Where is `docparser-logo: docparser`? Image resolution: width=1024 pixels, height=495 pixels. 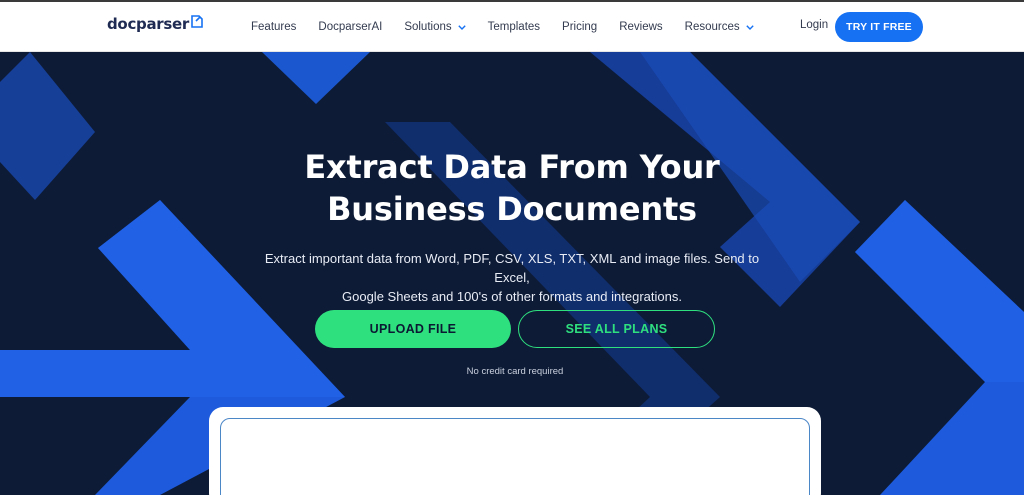
docparser-logo: docparser is located at coordinates (155, 24).